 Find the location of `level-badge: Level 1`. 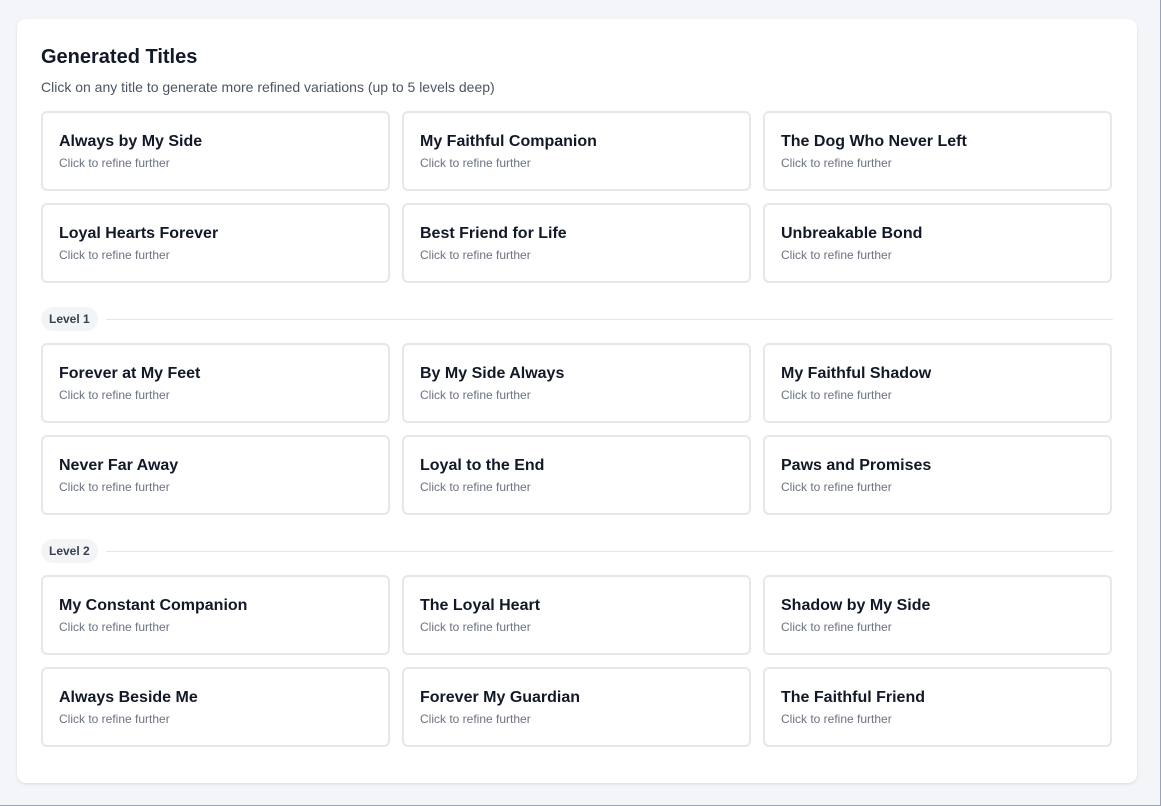

level-badge: Level 1 is located at coordinates (69, 319).